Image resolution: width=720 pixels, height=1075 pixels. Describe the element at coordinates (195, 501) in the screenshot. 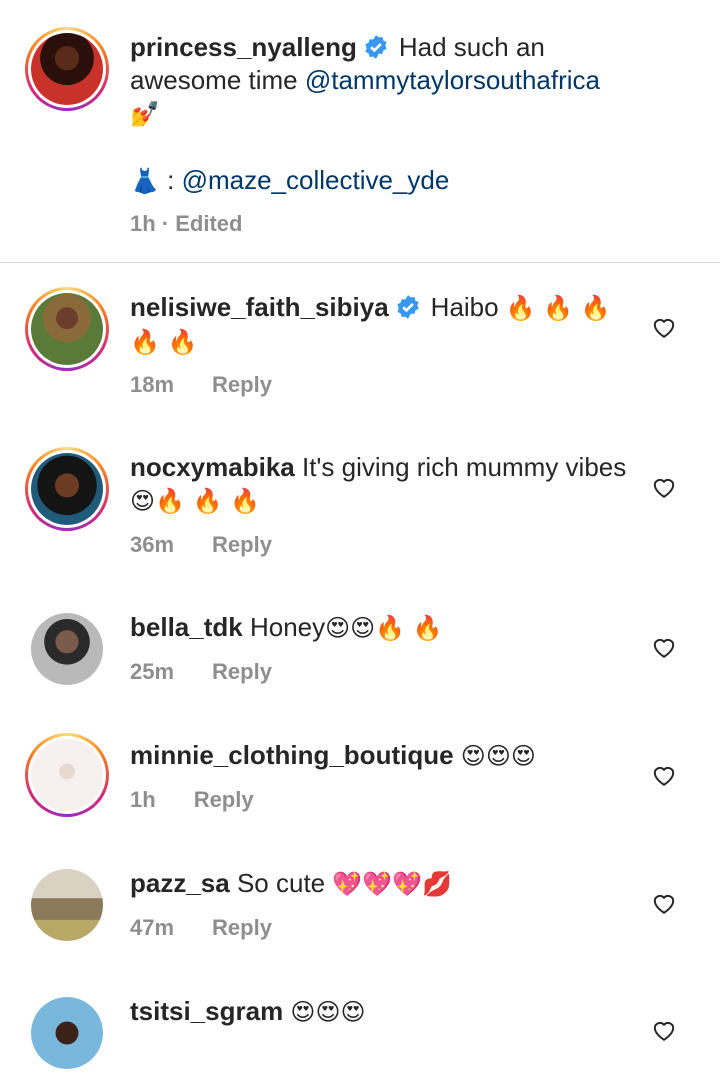

I see `comment-emojis: 😍🔥 🔥 🔥` at that location.